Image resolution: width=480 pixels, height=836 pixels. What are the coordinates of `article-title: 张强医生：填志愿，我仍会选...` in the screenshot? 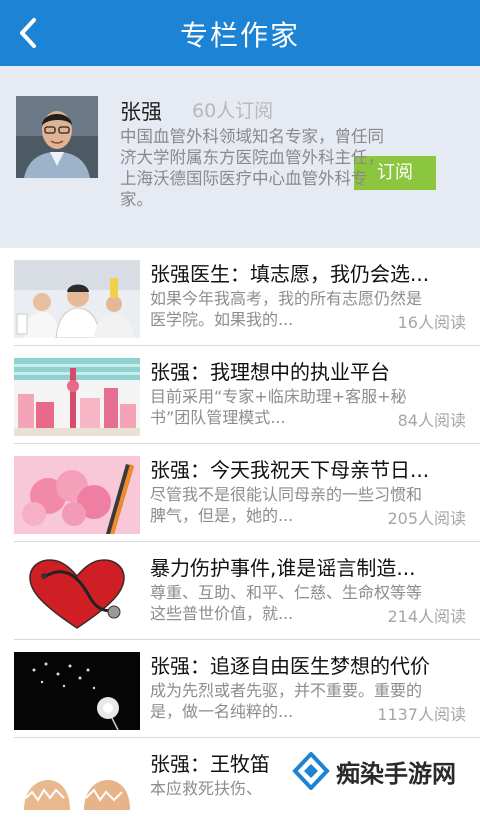 It's located at (290, 274).